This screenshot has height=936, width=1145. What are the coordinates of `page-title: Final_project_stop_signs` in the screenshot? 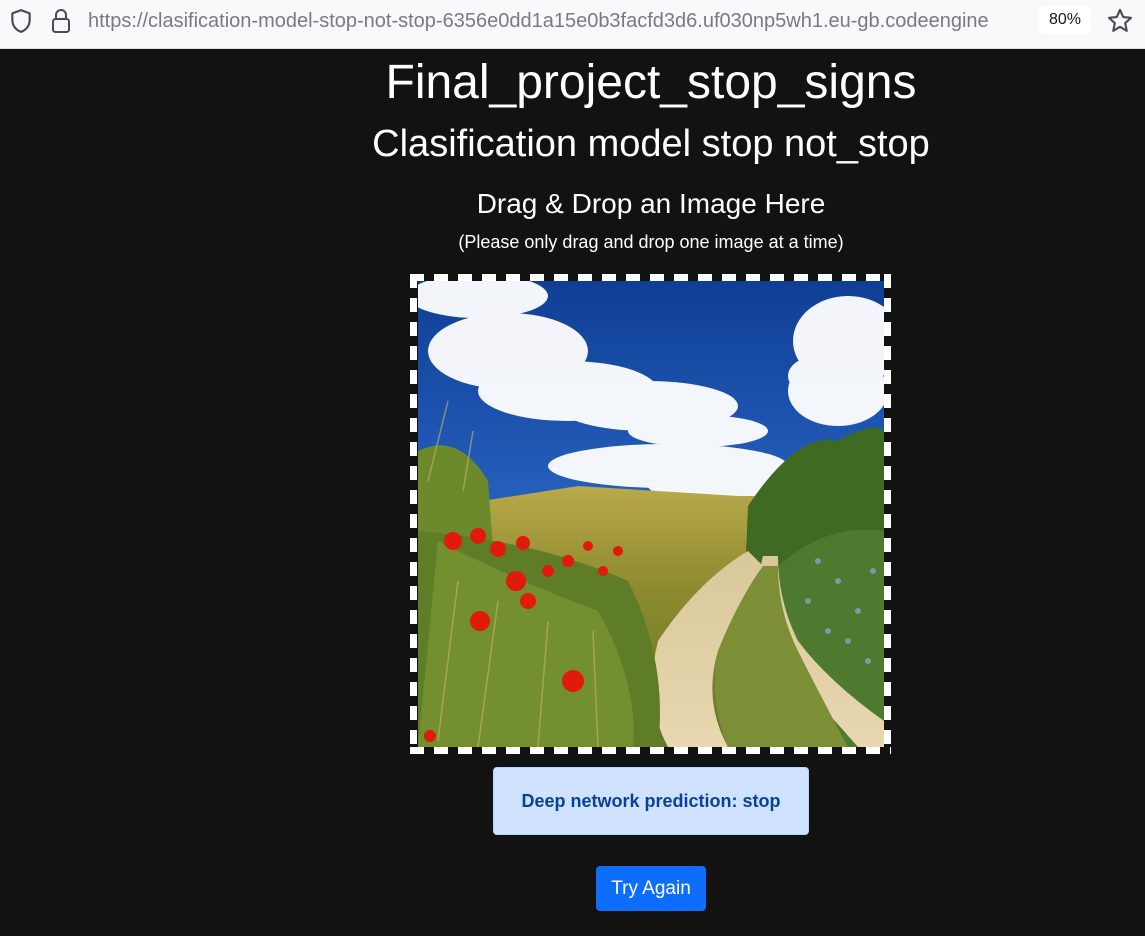 It's located at (651, 82).